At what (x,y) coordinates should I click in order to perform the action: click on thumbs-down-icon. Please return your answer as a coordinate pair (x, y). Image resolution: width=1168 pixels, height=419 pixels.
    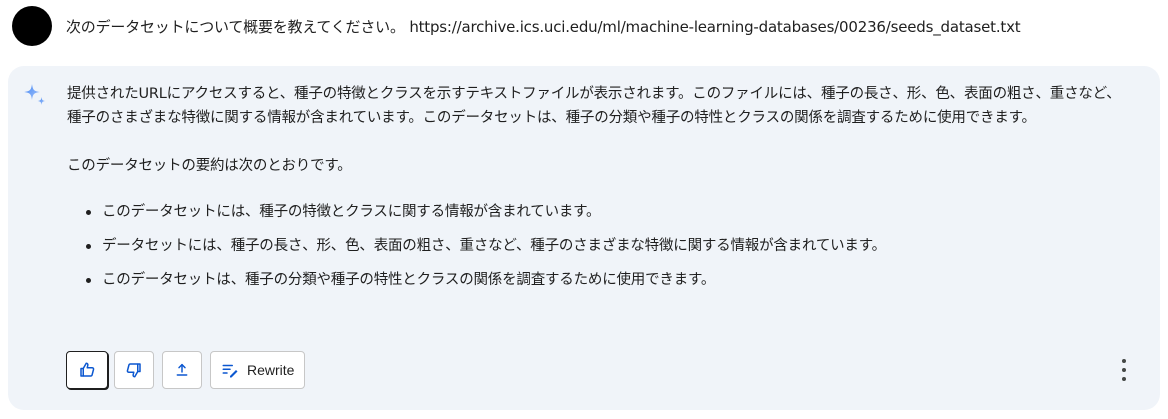
    Looking at the image, I should click on (133, 370).